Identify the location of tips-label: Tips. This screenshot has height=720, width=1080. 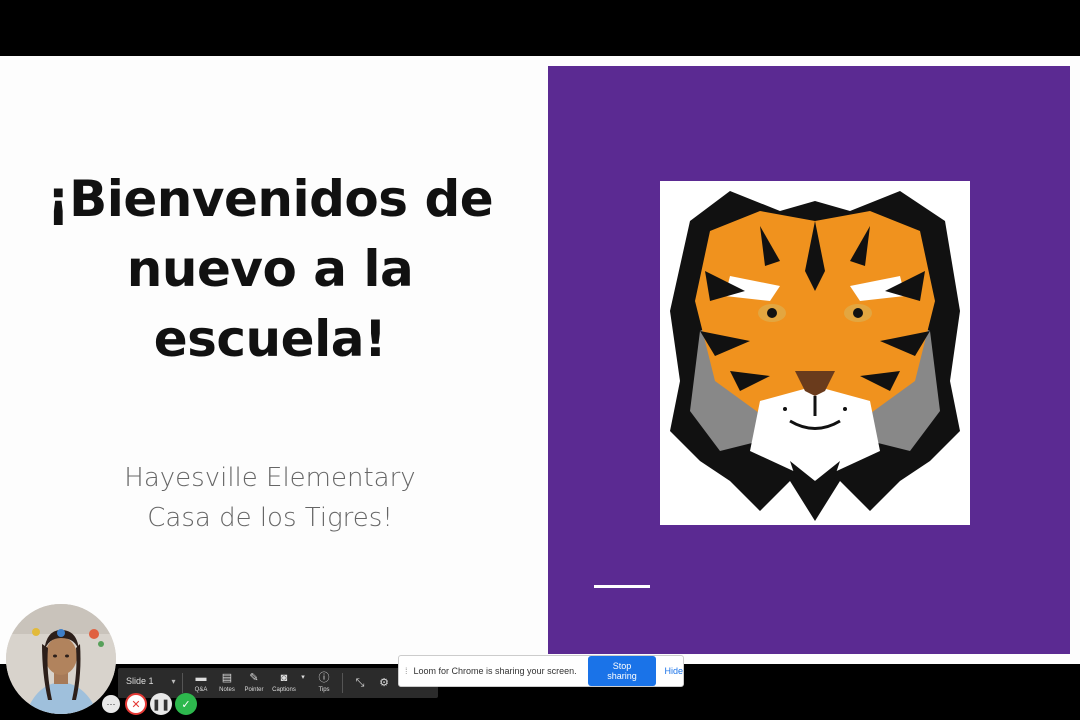
(324, 690).